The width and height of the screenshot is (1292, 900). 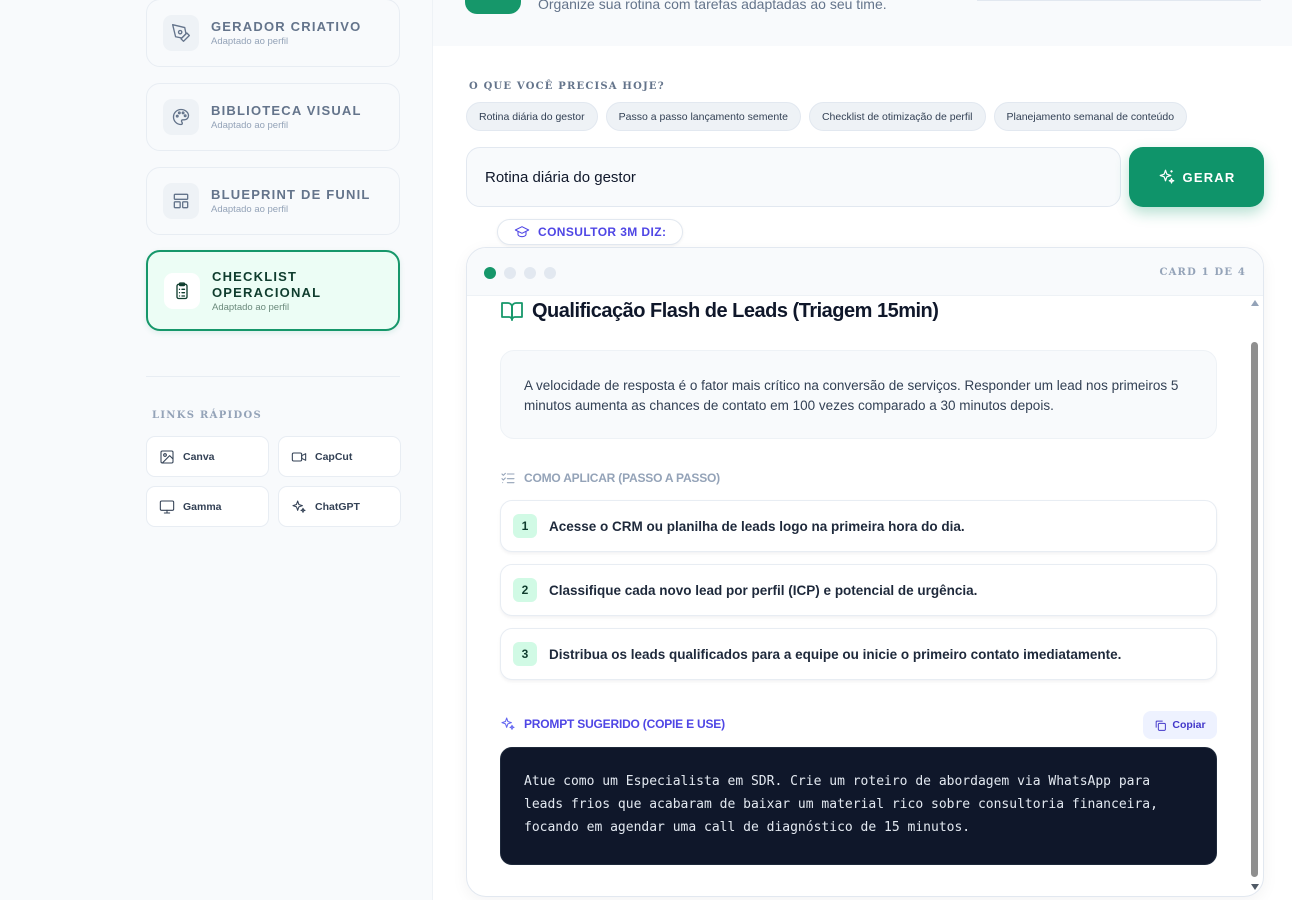 What do you see at coordinates (897, 116) in the screenshot?
I see `suggestion-chip: Checklist de otimização de perfil` at bounding box center [897, 116].